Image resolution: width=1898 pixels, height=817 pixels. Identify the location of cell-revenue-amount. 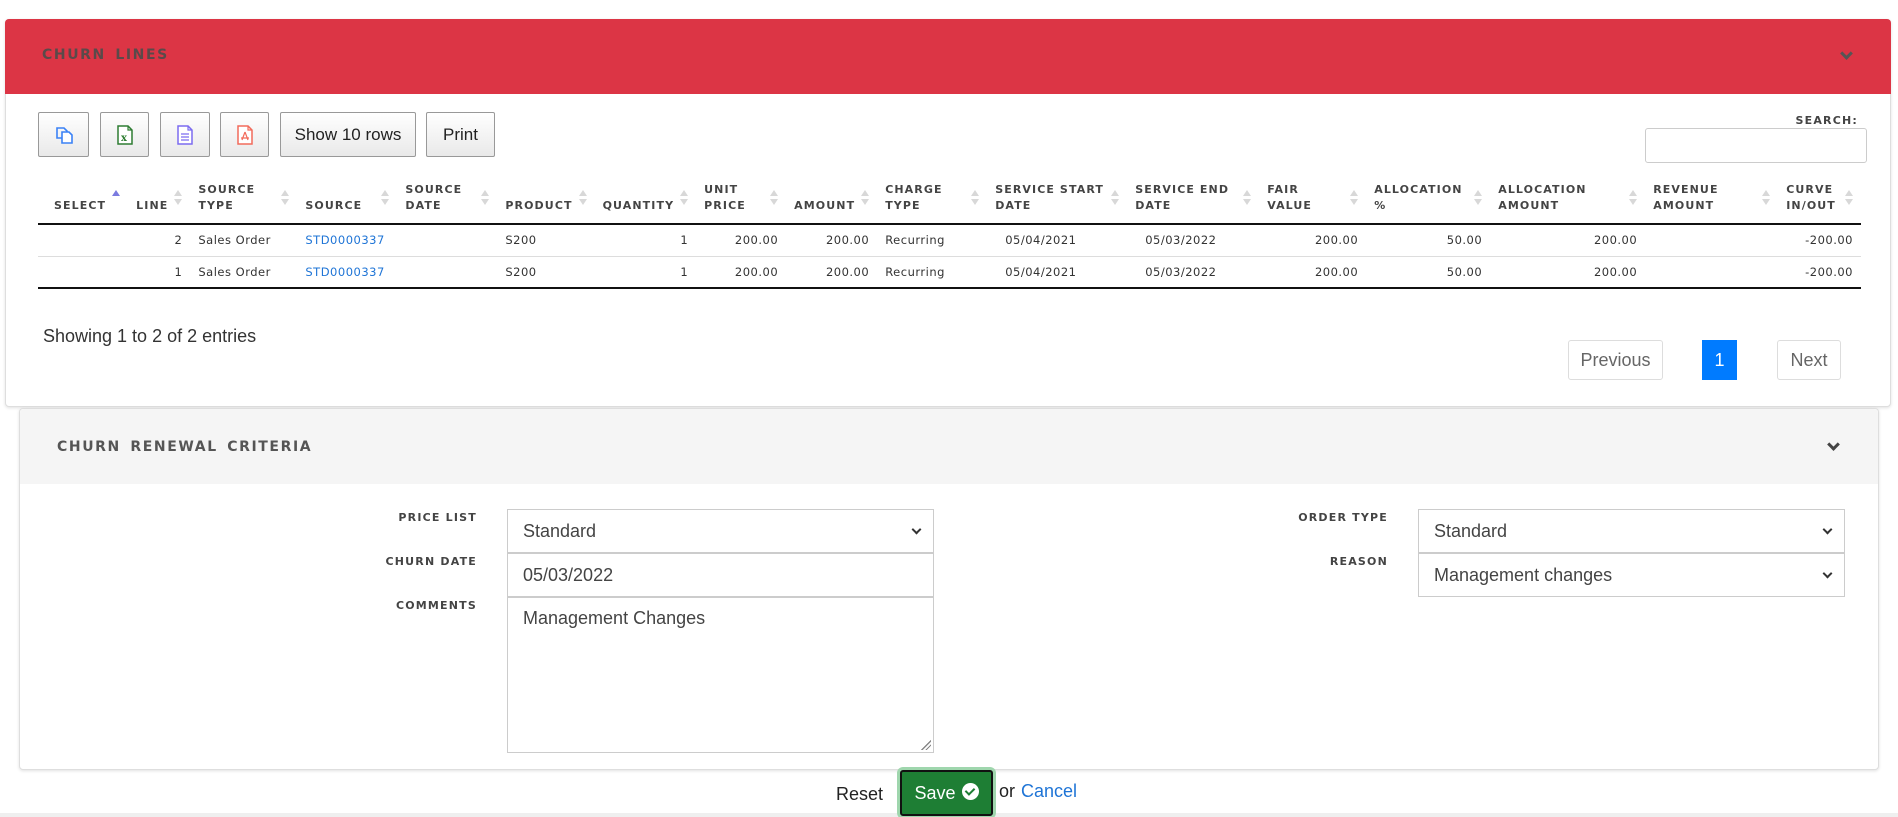
(1712, 272).